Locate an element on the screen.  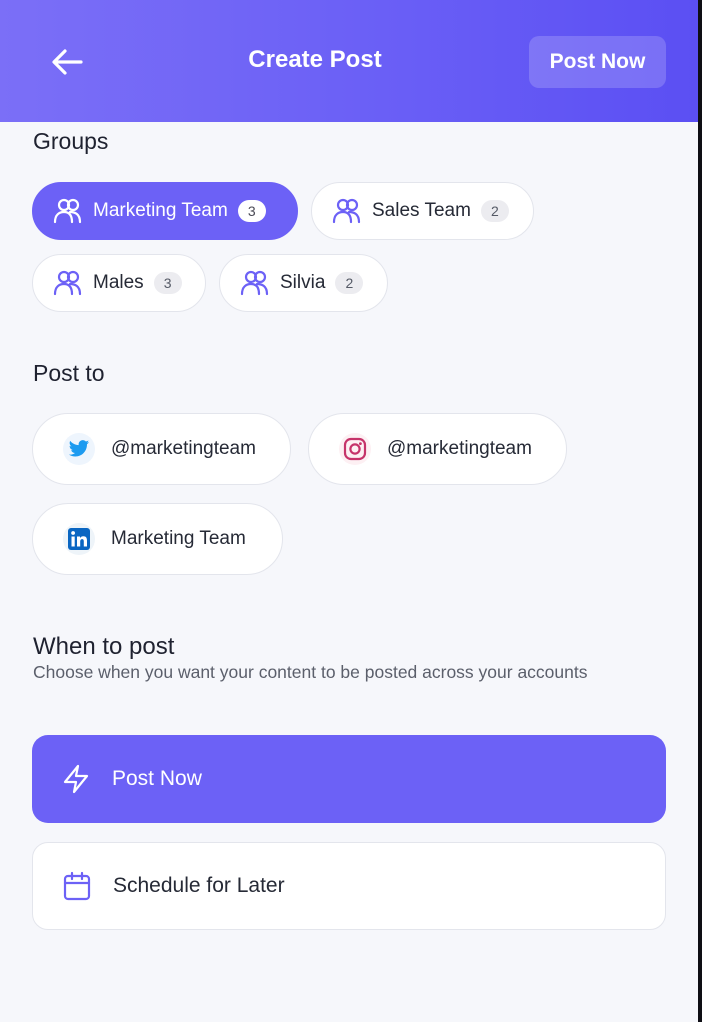
schedule-later-option: Schedule for Later is located at coordinates (349, 886).